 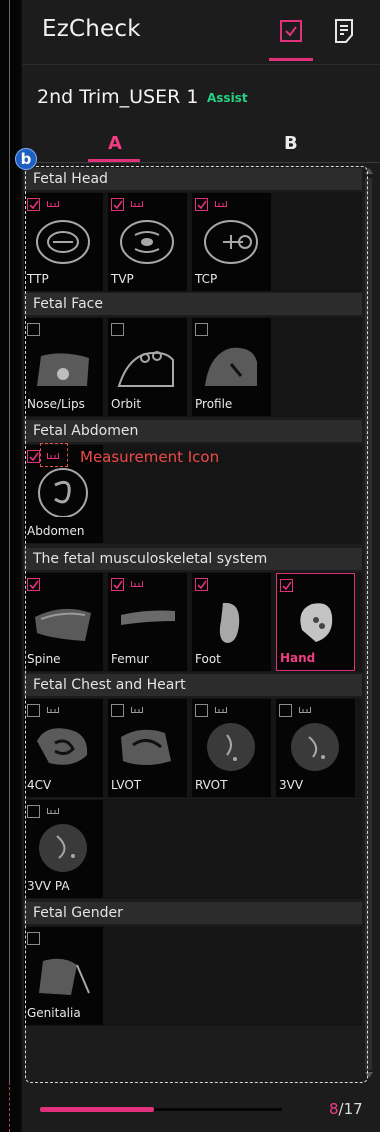 I want to click on left-edge-line, so click(x=9, y=541).